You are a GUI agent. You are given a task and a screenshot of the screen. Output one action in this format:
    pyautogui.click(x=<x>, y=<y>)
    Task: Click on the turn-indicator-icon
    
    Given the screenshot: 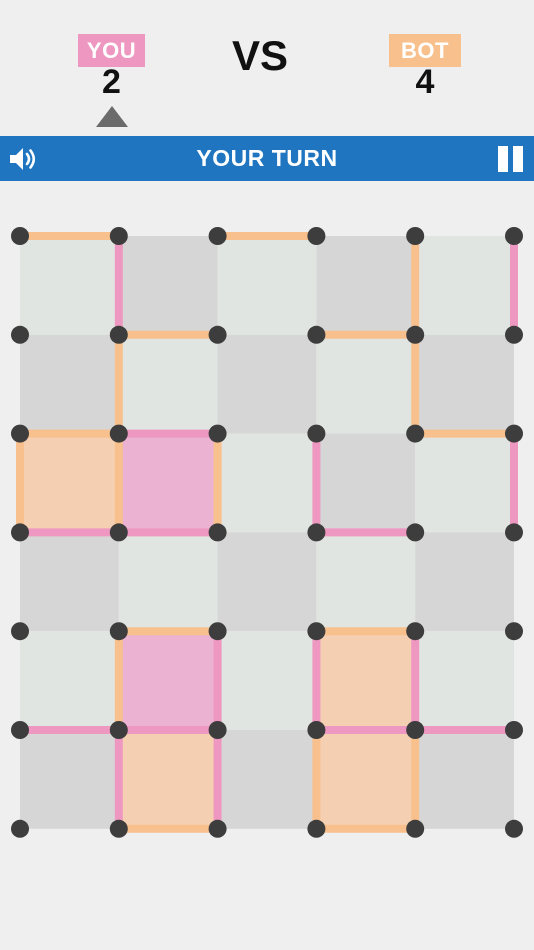 What is the action you would take?
    pyautogui.click(x=112, y=116)
    